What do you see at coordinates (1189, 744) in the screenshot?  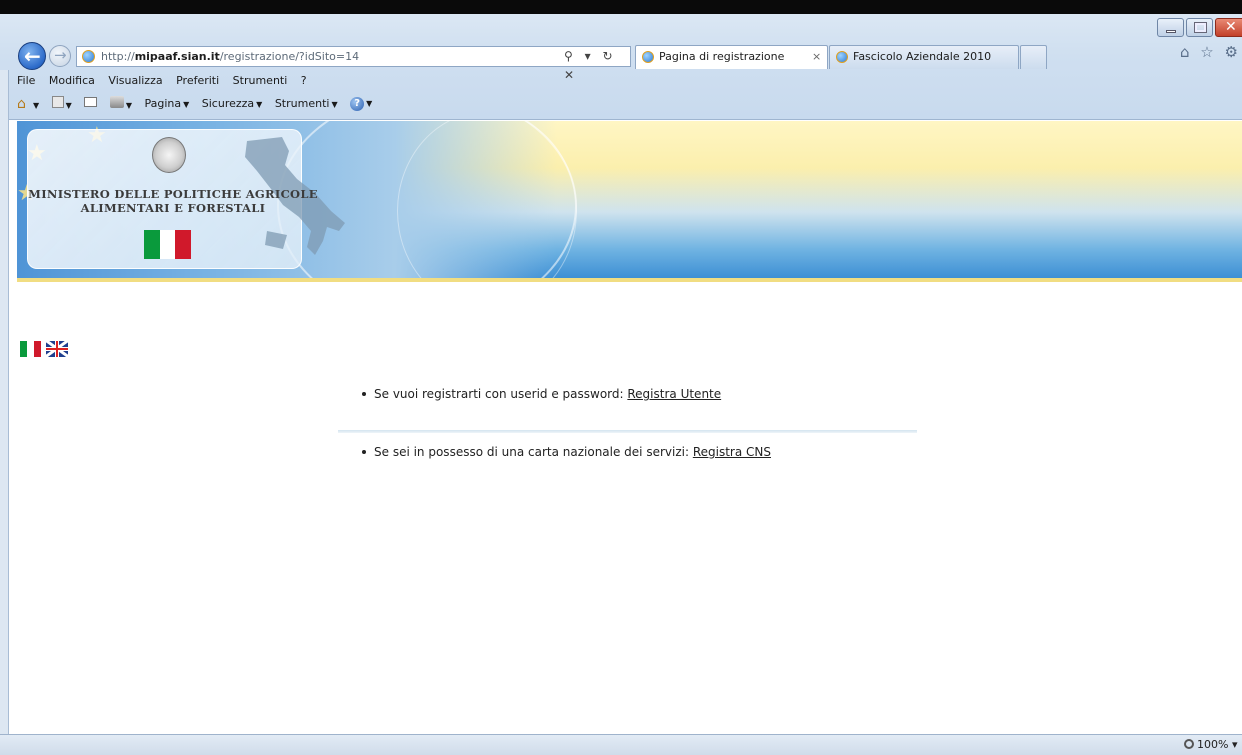 I see `zoom-icon` at bounding box center [1189, 744].